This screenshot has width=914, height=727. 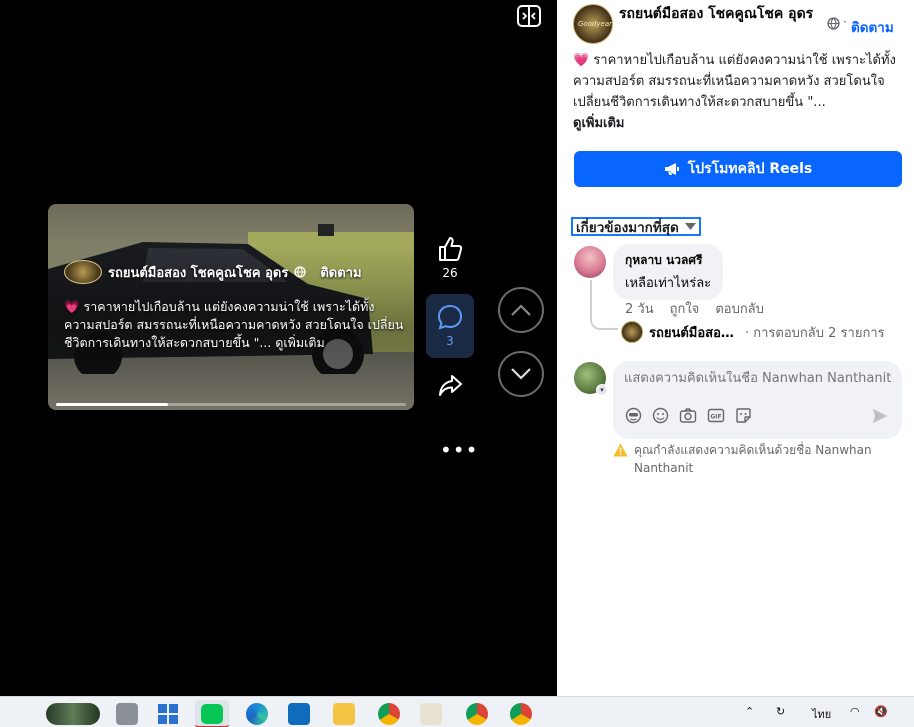 I want to click on sticker-icon, so click(x=743, y=415).